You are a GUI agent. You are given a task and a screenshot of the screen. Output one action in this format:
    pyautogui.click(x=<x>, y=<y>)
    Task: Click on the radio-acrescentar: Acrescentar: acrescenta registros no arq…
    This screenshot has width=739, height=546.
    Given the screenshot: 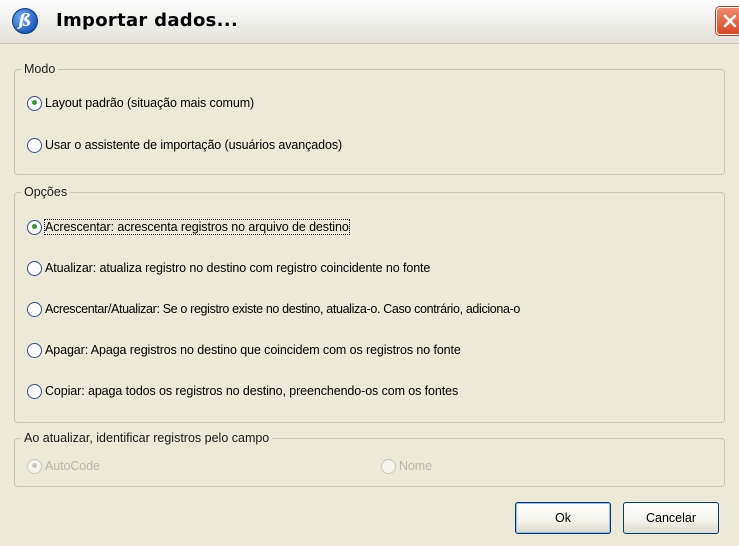 What is the action you would take?
    pyautogui.click(x=188, y=227)
    